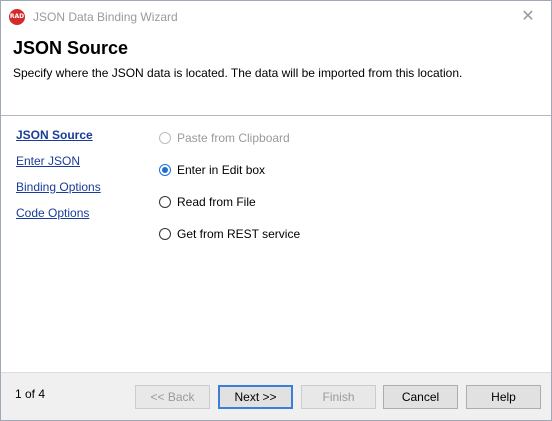 This screenshot has height=421, width=552. What do you see at coordinates (420, 397) in the screenshot?
I see `cancel-button: Cancel` at bounding box center [420, 397].